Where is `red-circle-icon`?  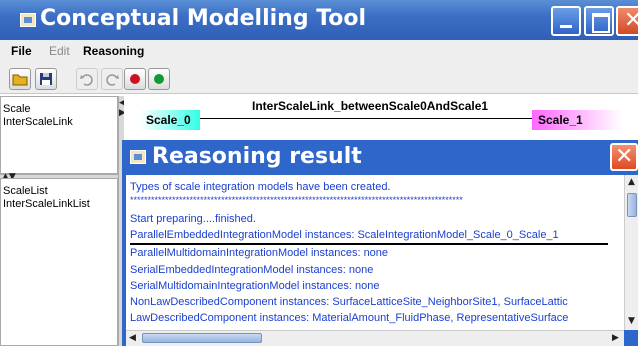 red-circle-icon is located at coordinates (135, 79).